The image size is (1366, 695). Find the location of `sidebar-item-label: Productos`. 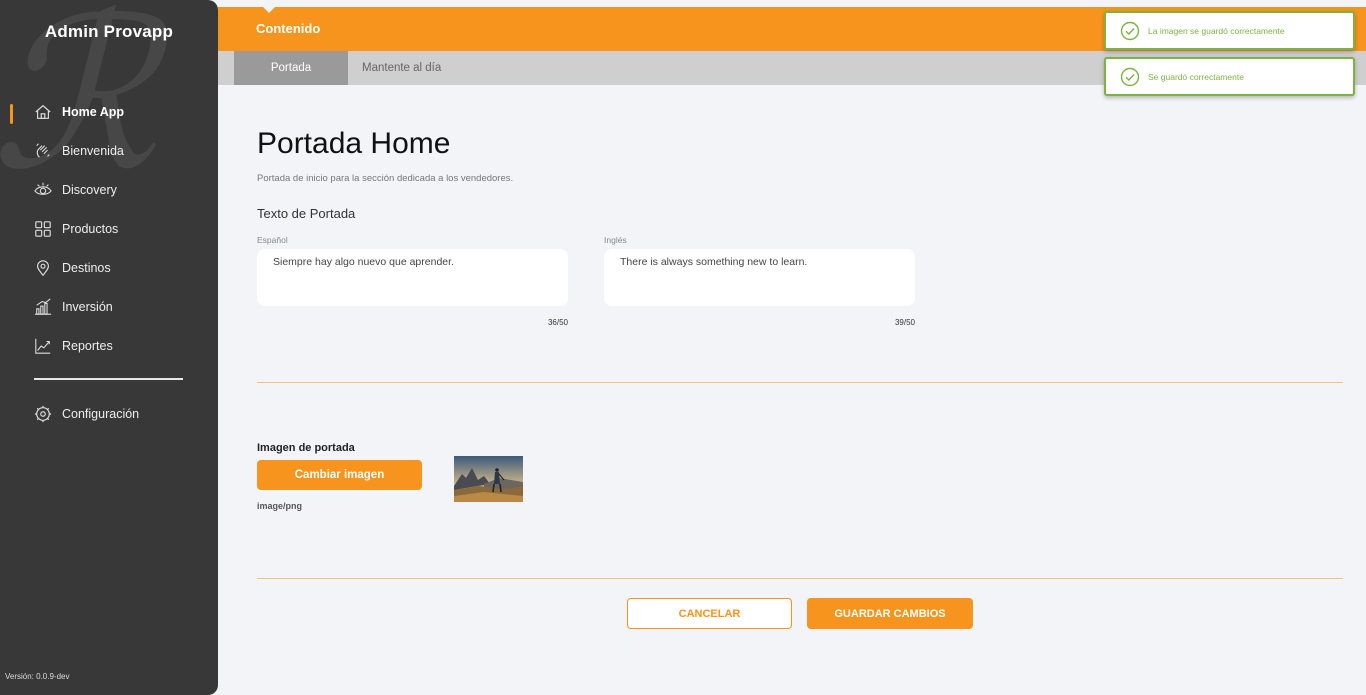

sidebar-item-label: Productos is located at coordinates (90, 229).